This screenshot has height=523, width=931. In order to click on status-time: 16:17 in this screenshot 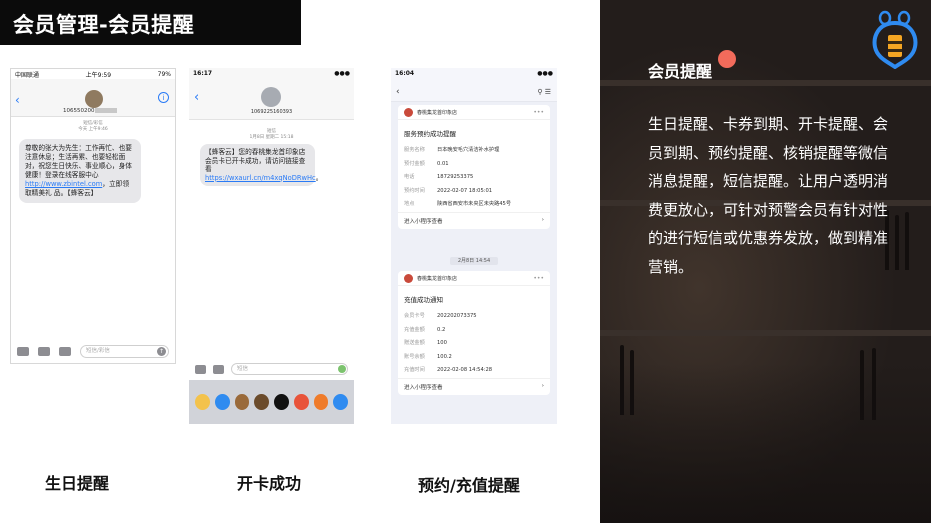, I will do `click(203, 73)`.